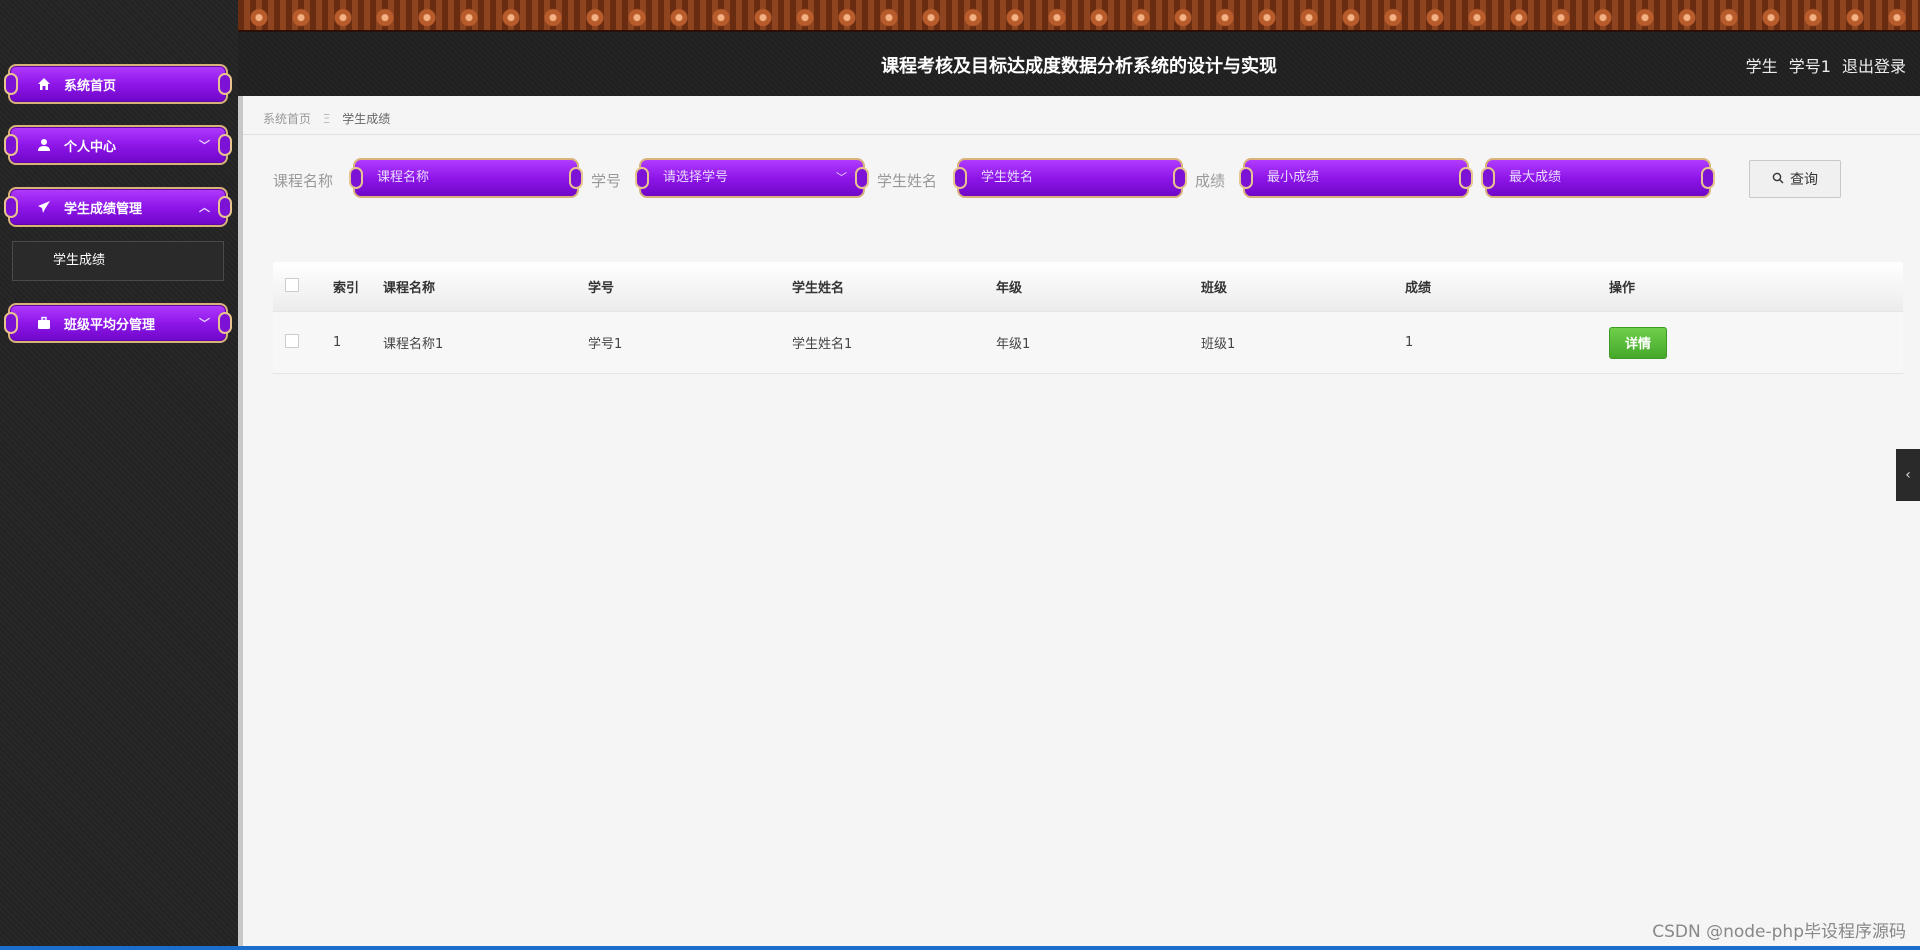  I want to click on header: 课程考核及目标达成度数据分析系统的设计与实现 学生 学号1 退出登录, so click(1079, 64).